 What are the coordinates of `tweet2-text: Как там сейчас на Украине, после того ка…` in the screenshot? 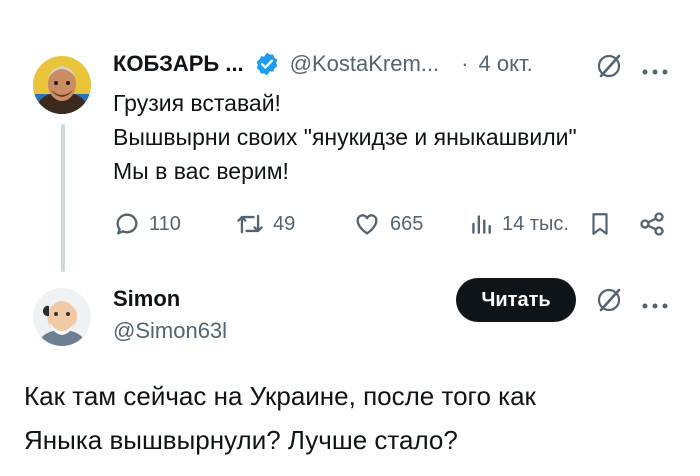 It's located at (280, 418).